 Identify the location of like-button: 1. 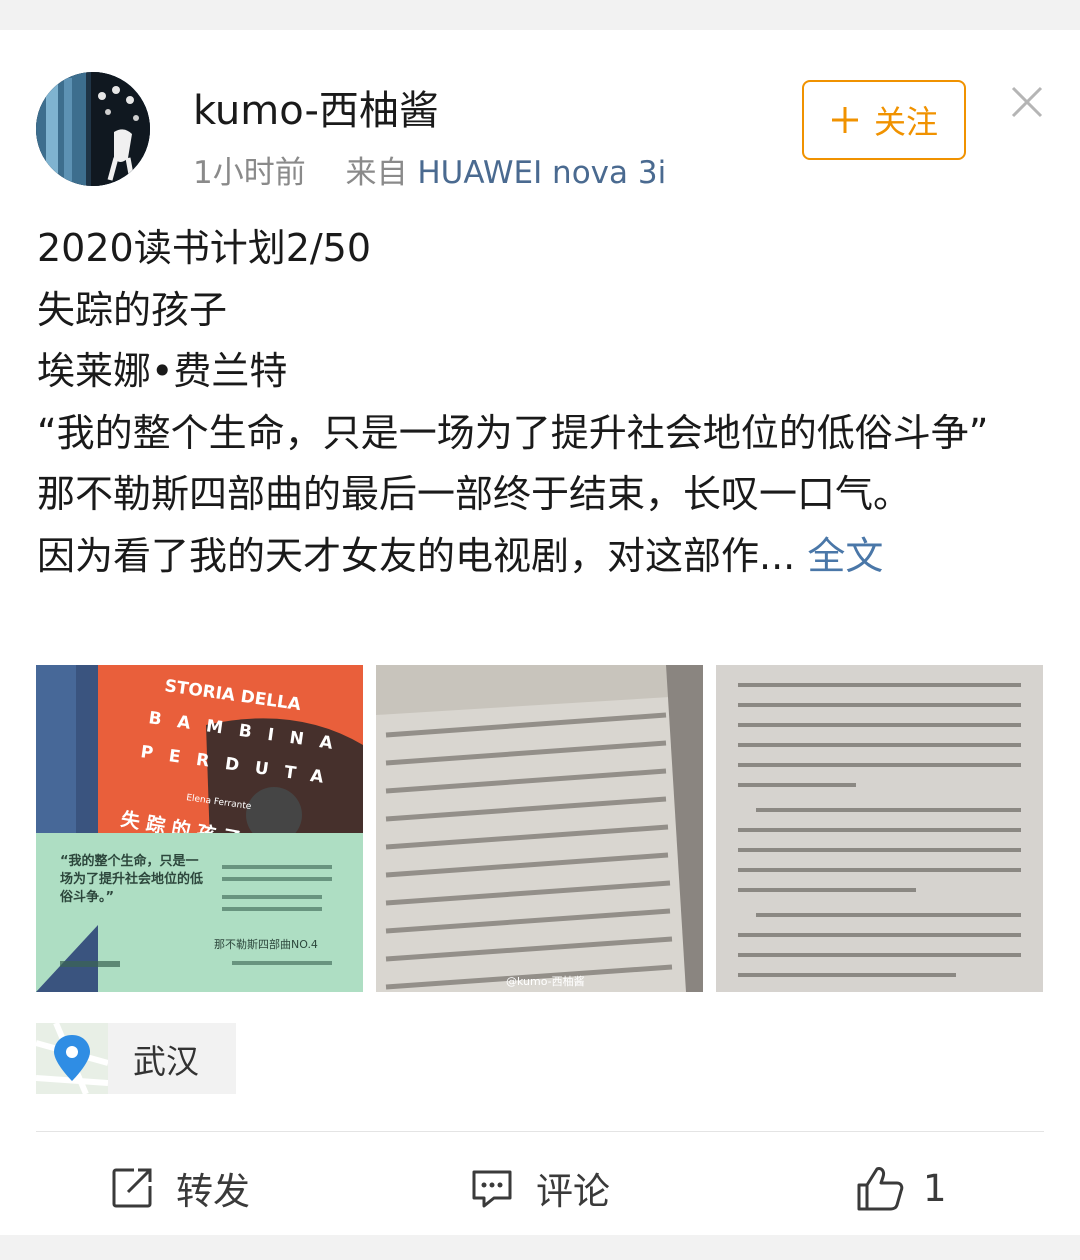
(901, 1188).